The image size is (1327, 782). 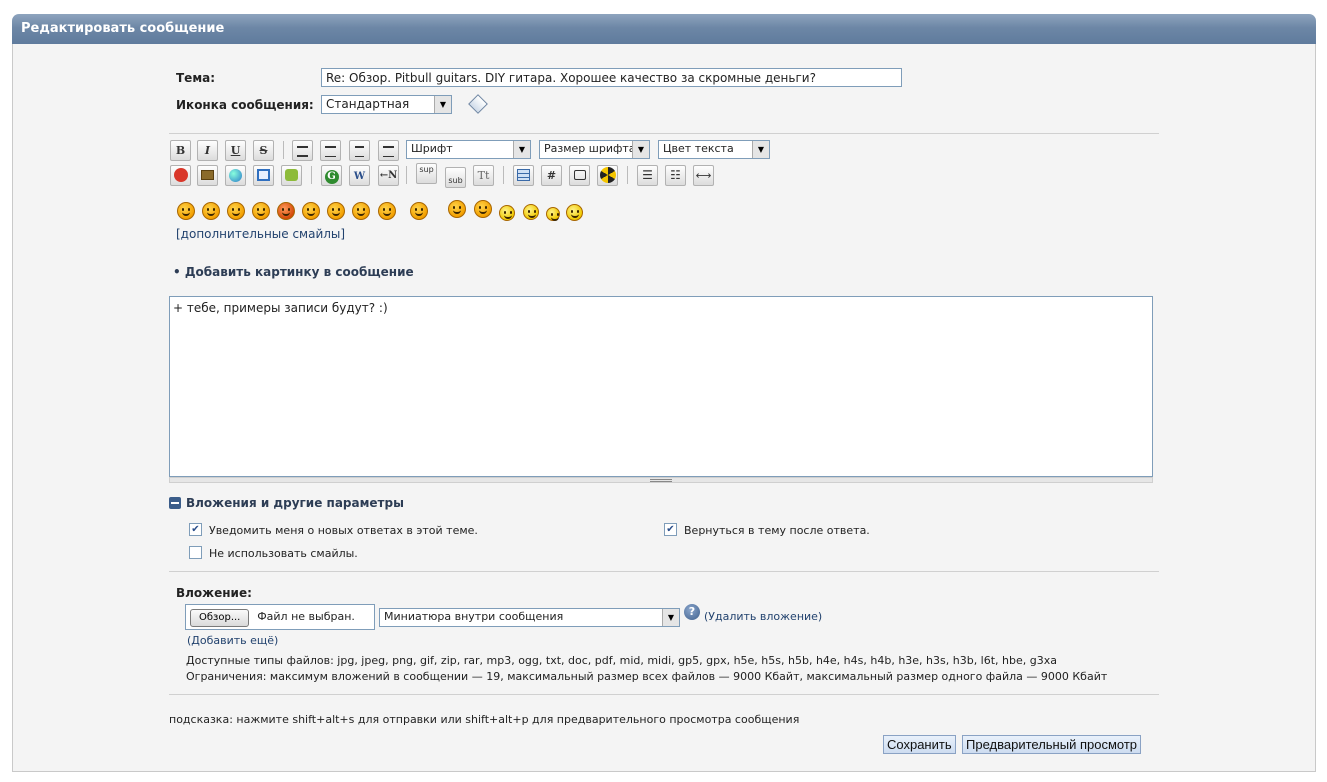 I want to click on bold-button: B, so click(x=180, y=150).